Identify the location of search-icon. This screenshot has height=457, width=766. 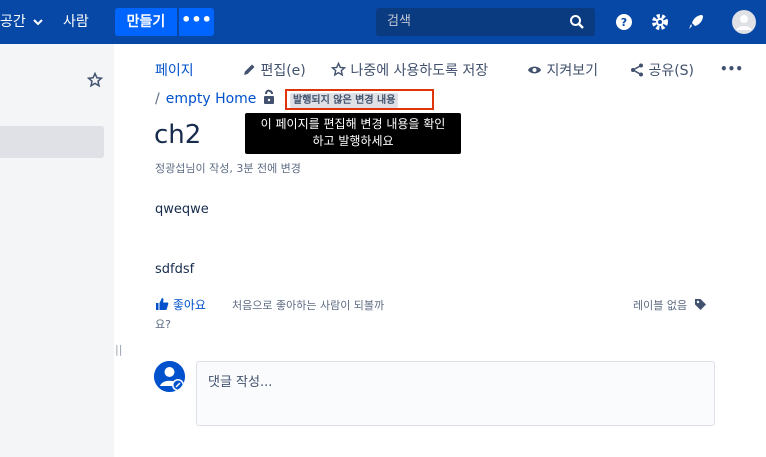
(577, 22).